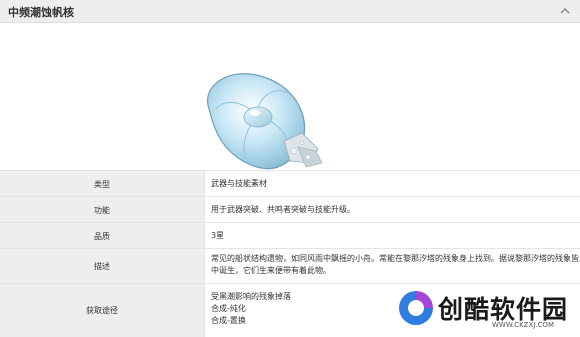 The height and width of the screenshot is (337, 580). What do you see at coordinates (251, 296) in the screenshot?
I see `source-item: 受黑潮影响的残象掉落` at bounding box center [251, 296].